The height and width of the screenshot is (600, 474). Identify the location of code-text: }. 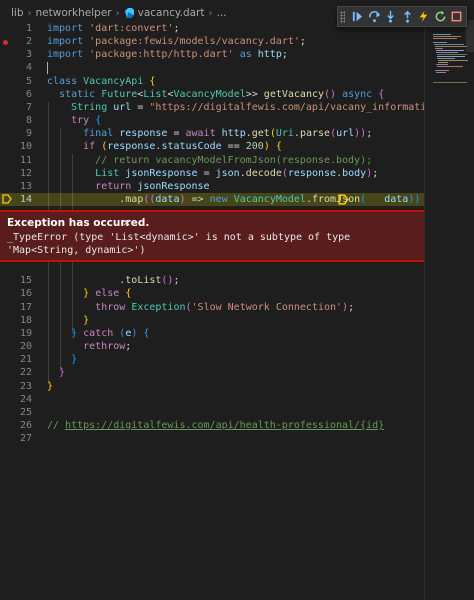
(62, 359).